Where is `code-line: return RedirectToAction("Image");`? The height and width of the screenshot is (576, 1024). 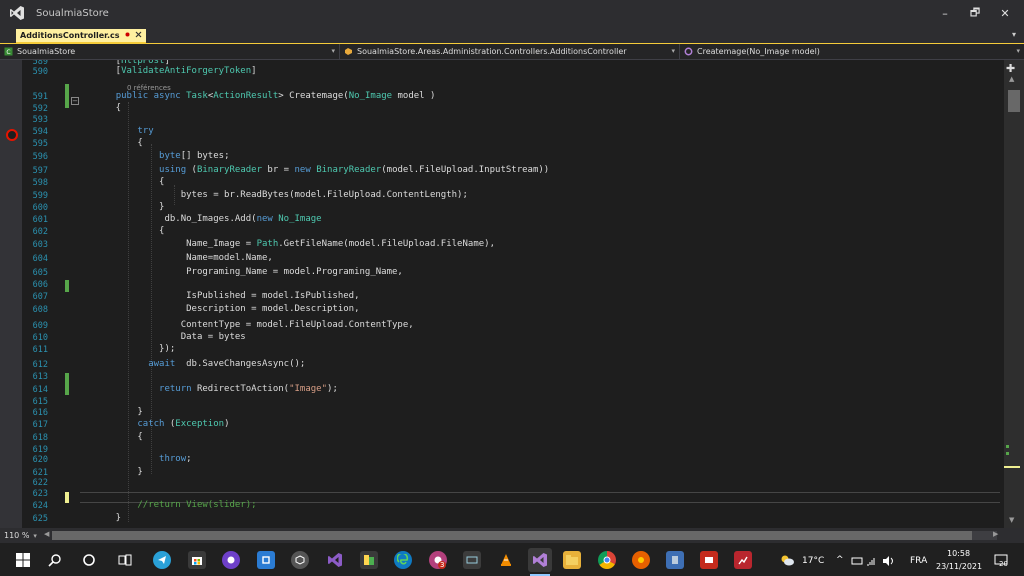
code-line: return RedirectToAction("Image"); is located at coordinates (216, 389).